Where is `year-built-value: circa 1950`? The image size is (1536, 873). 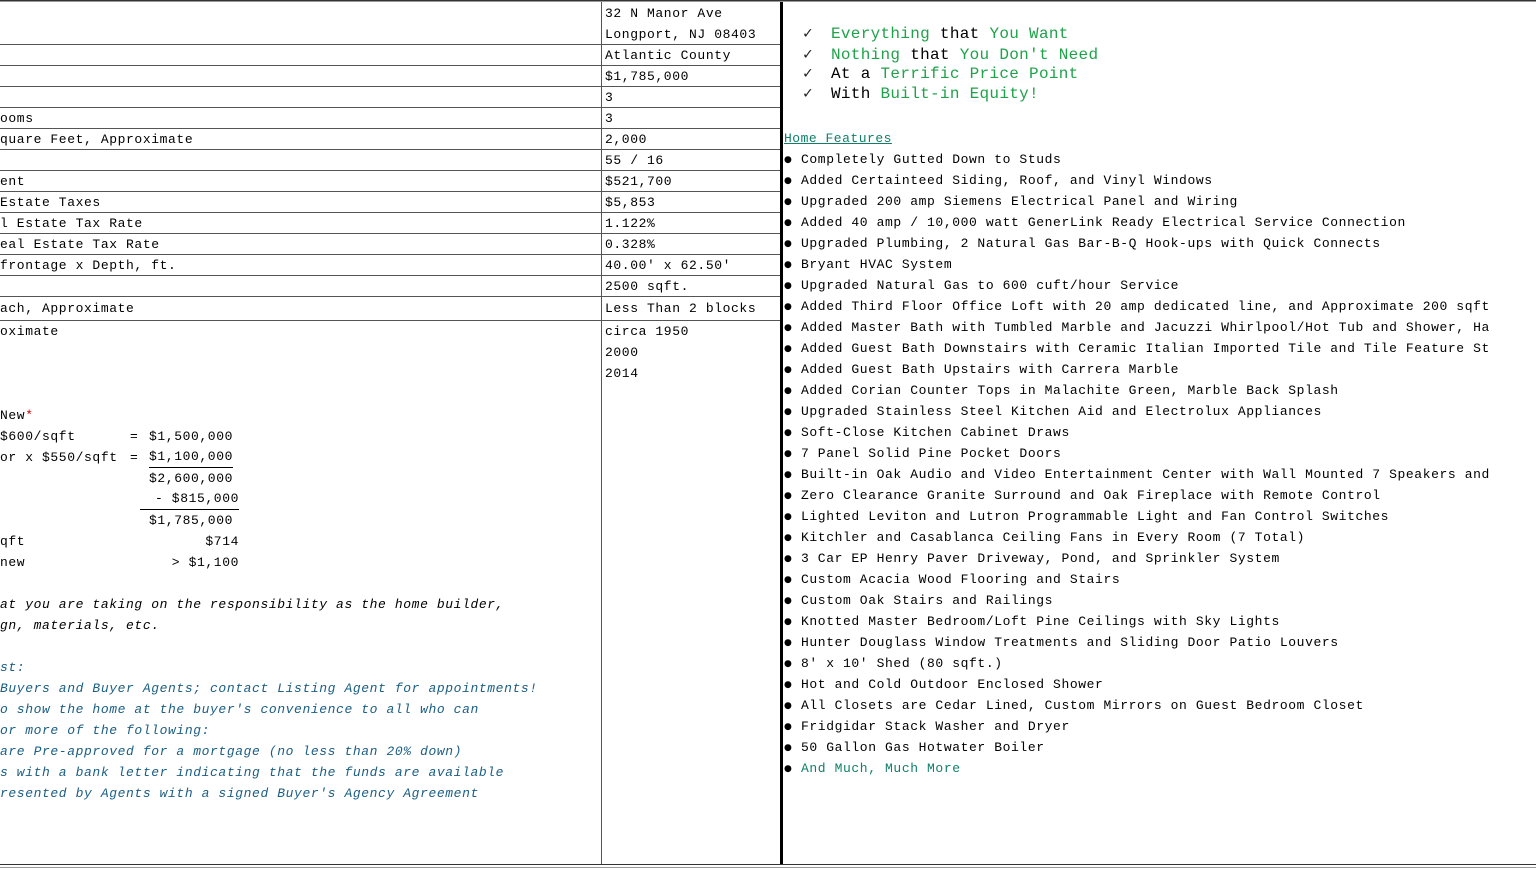
year-built-value: circa 1950 is located at coordinates (647, 331).